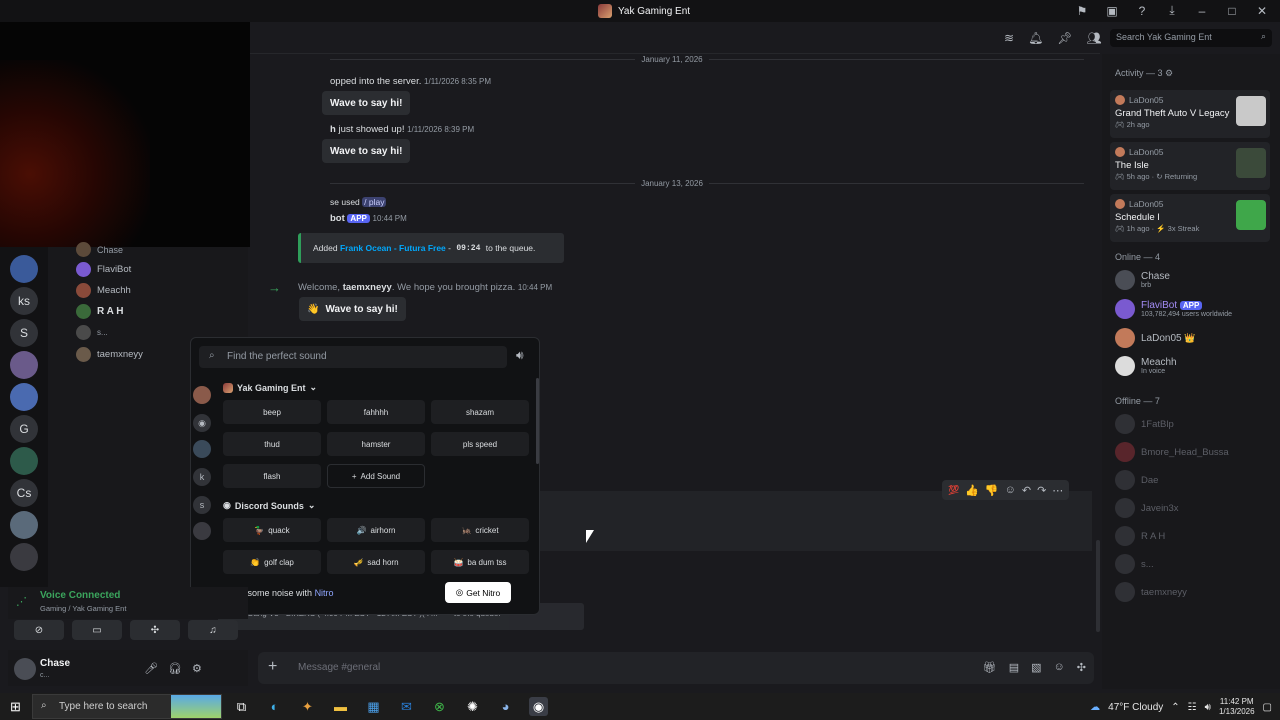 This screenshot has width=1280, height=720. I want to click on steam-icon: ◕, so click(505, 706).